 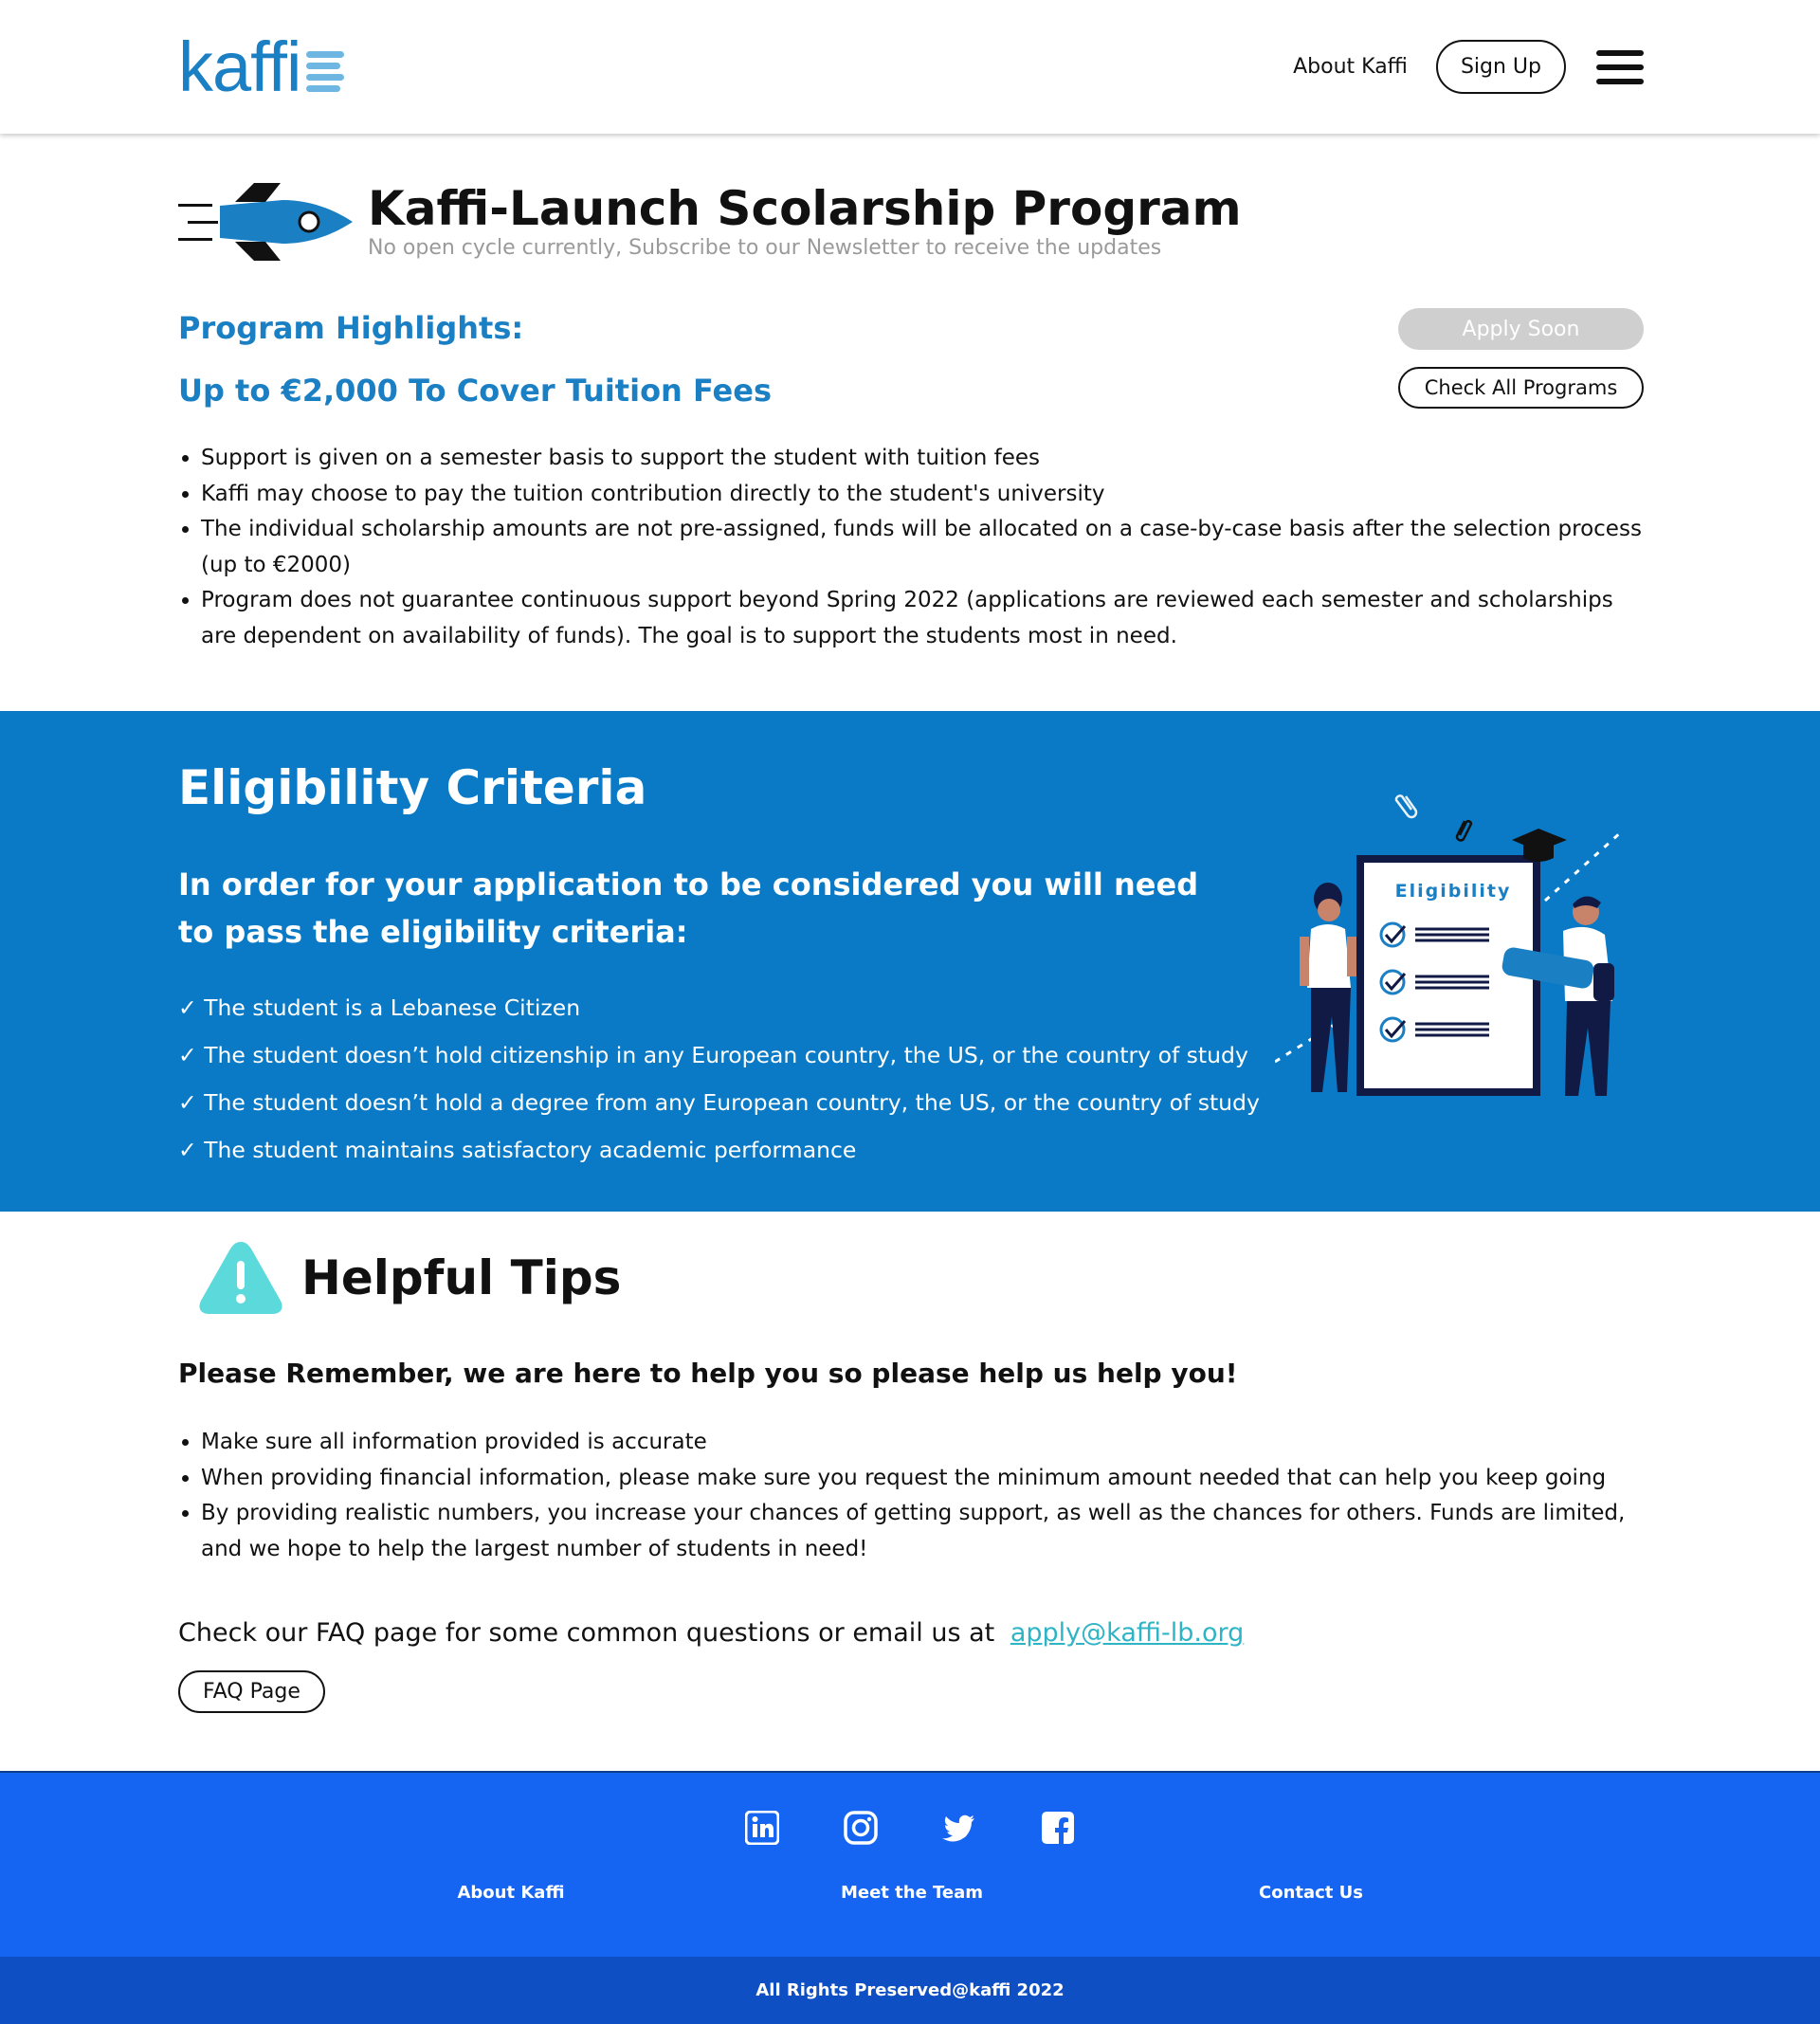 I want to click on eligibility-illustration: Eligibility, so click(x=1450, y=945).